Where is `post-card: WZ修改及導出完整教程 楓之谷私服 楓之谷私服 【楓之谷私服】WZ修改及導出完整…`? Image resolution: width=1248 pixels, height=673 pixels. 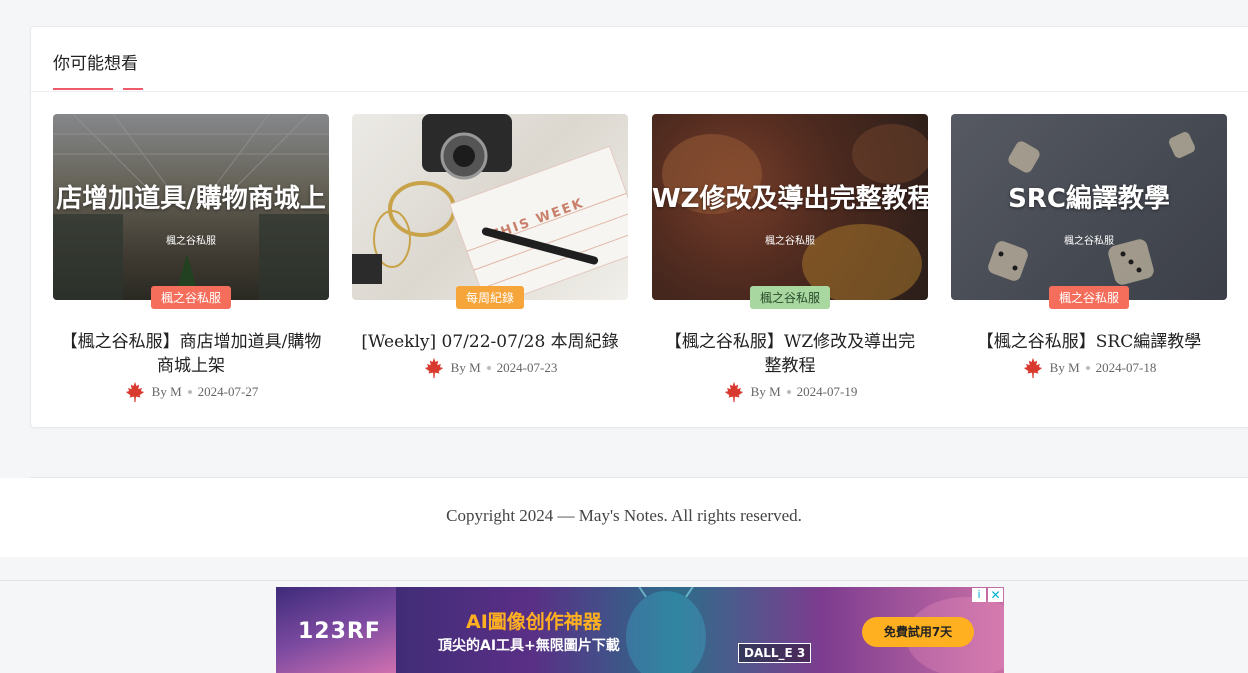
post-card: WZ修改及導出完整教程 楓之谷私服 楓之谷私服 【楓之谷私服】WZ修改及導出完整… is located at coordinates (790, 258).